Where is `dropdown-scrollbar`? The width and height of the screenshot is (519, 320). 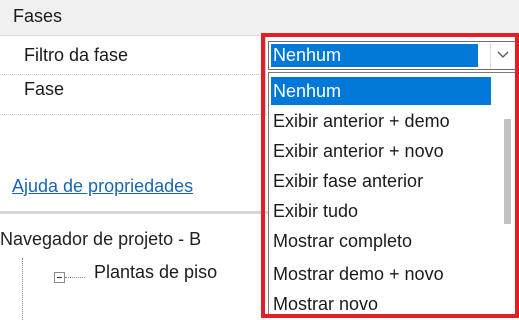
dropdown-scrollbar is located at coordinates (507, 195).